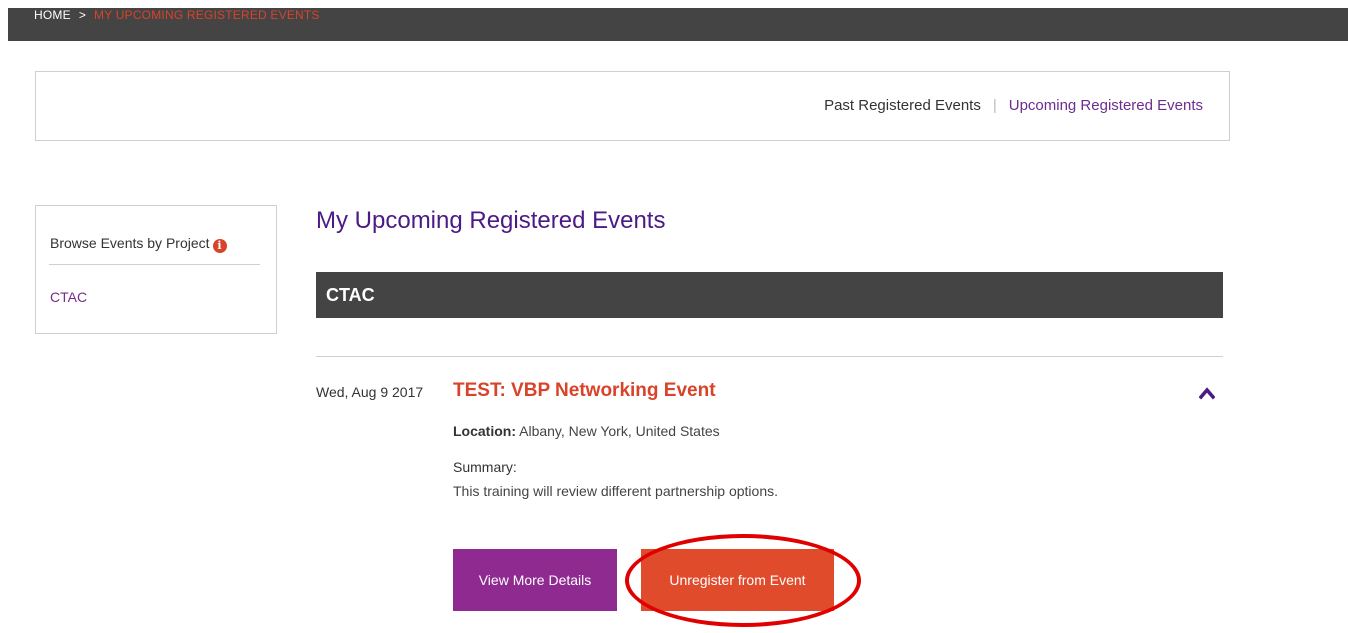 This screenshot has height=633, width=1348. What do you see at coordinates (219, 246) in the screenshot?
I see `info-icon: i` at bounding box center [219, 246].